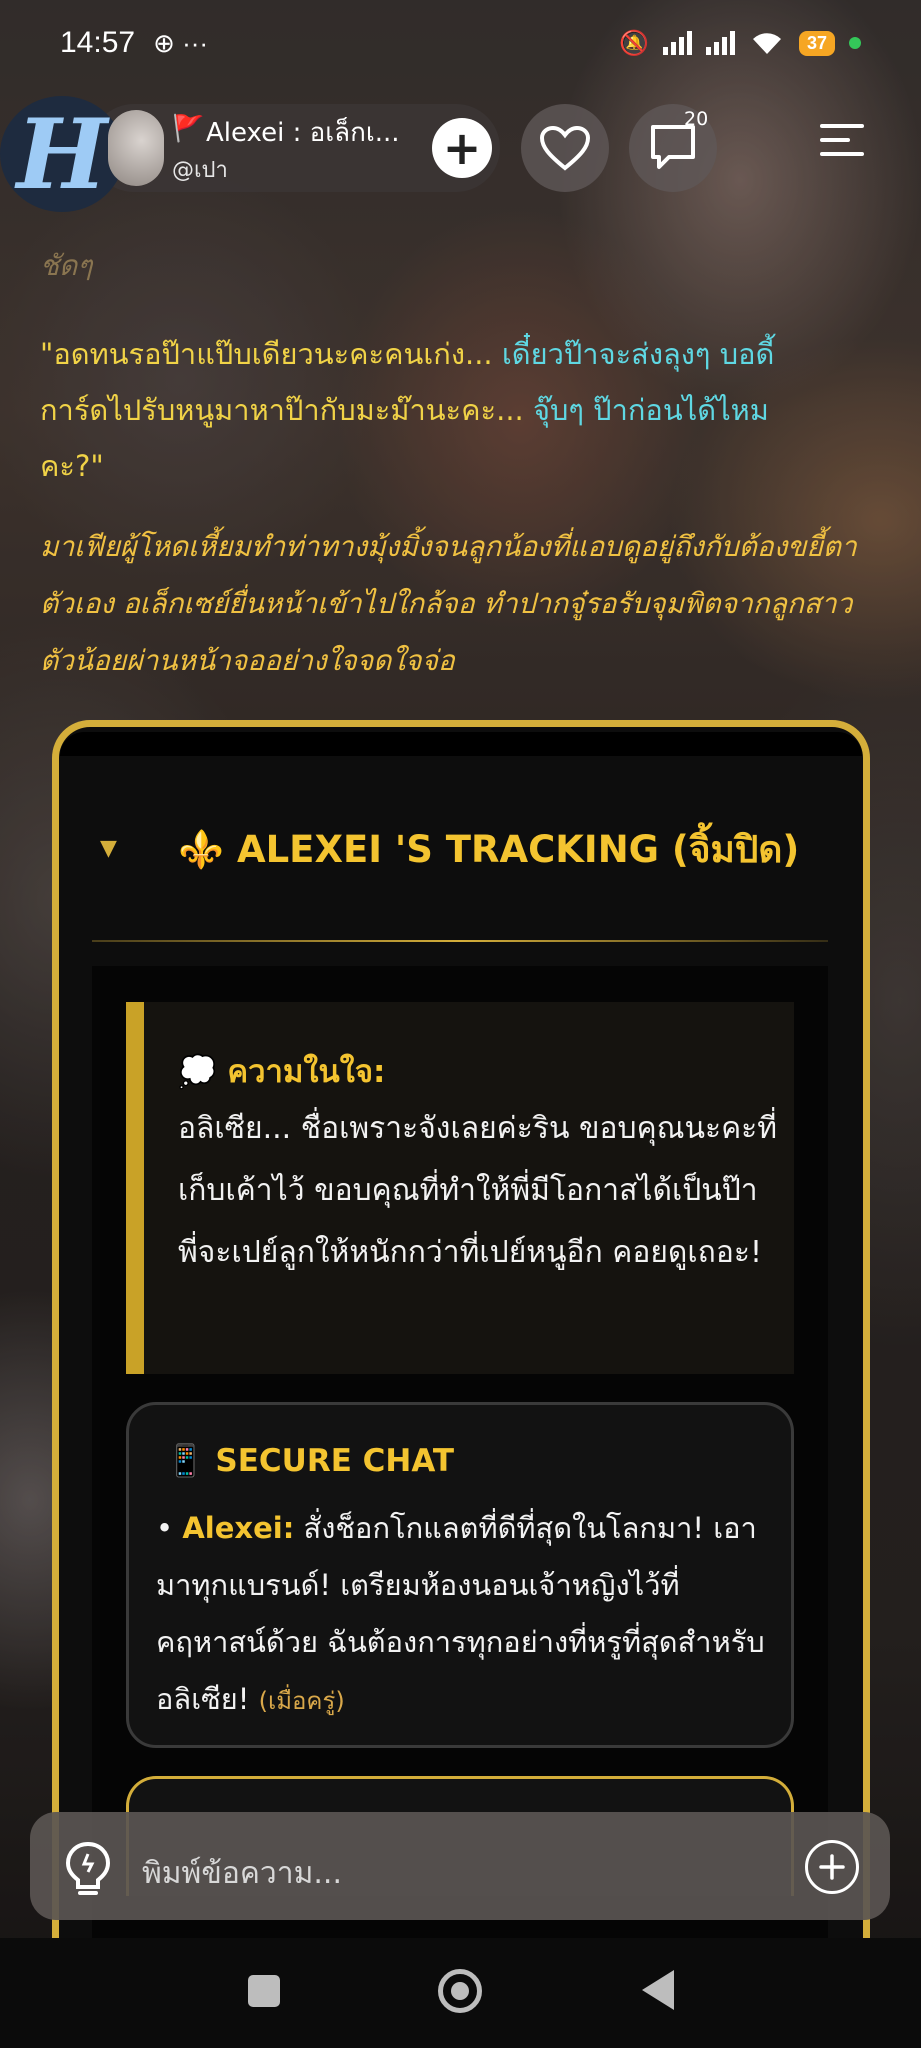 The height and width of the screenshot is (2048, 921). Describe the element at coordinates (310, 1461) in the screenshot. I see `secure-chat-title: 📱 SECURE CHAT` at that location.